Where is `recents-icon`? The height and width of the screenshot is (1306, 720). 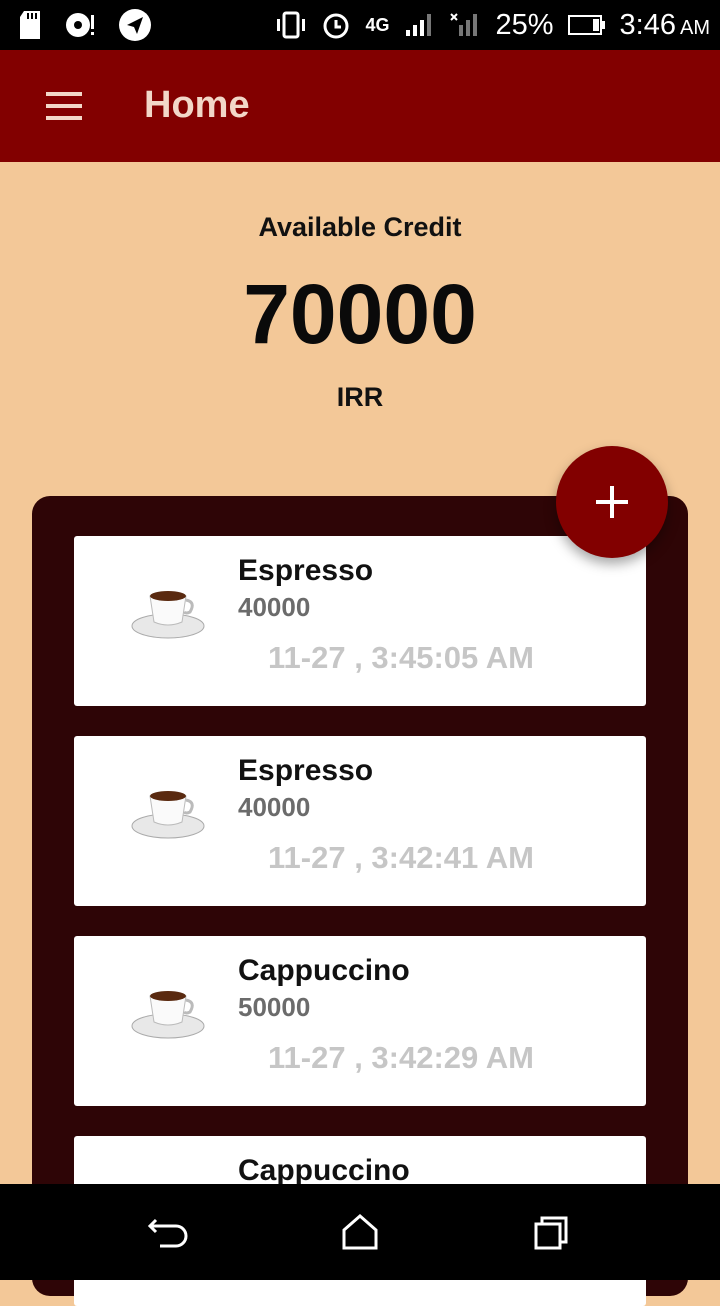
recents-icon is located at coordinates (552, 1232).